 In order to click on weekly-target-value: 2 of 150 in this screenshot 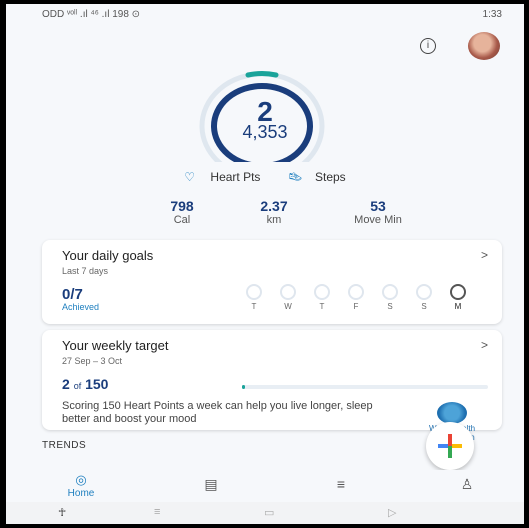, I will do `click(85, 384)`.